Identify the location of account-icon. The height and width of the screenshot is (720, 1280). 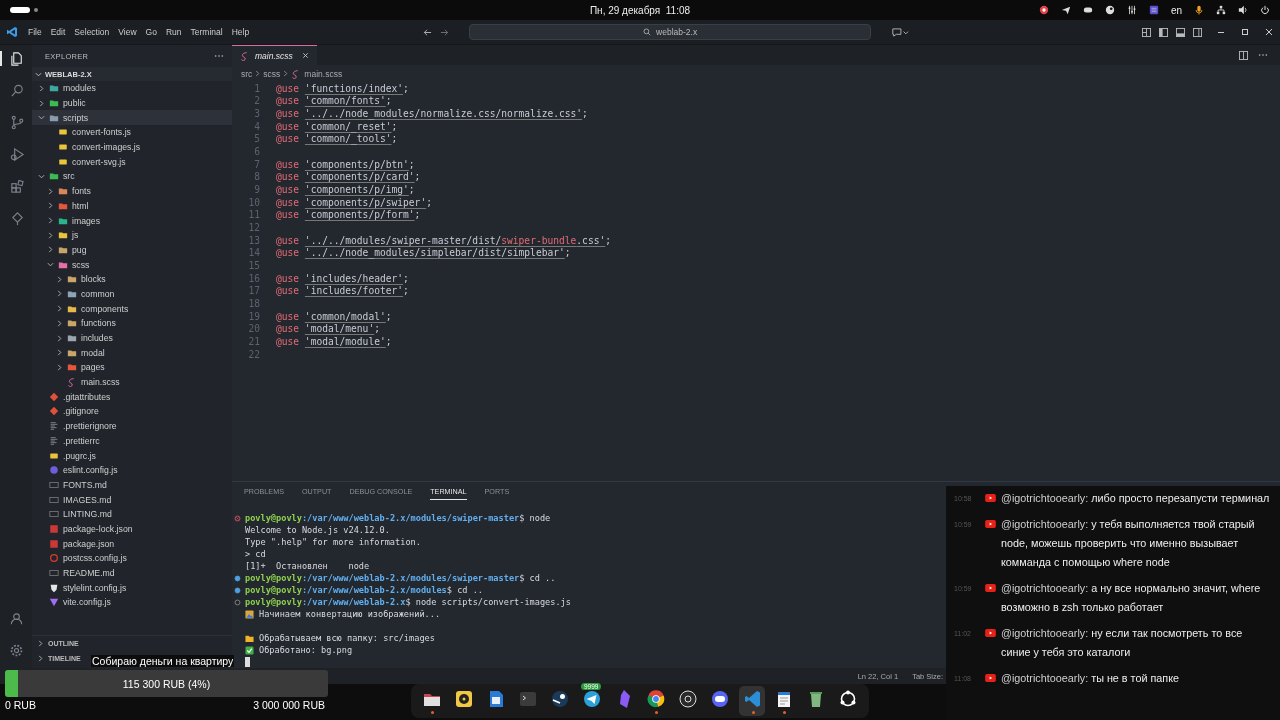
(16, 618).